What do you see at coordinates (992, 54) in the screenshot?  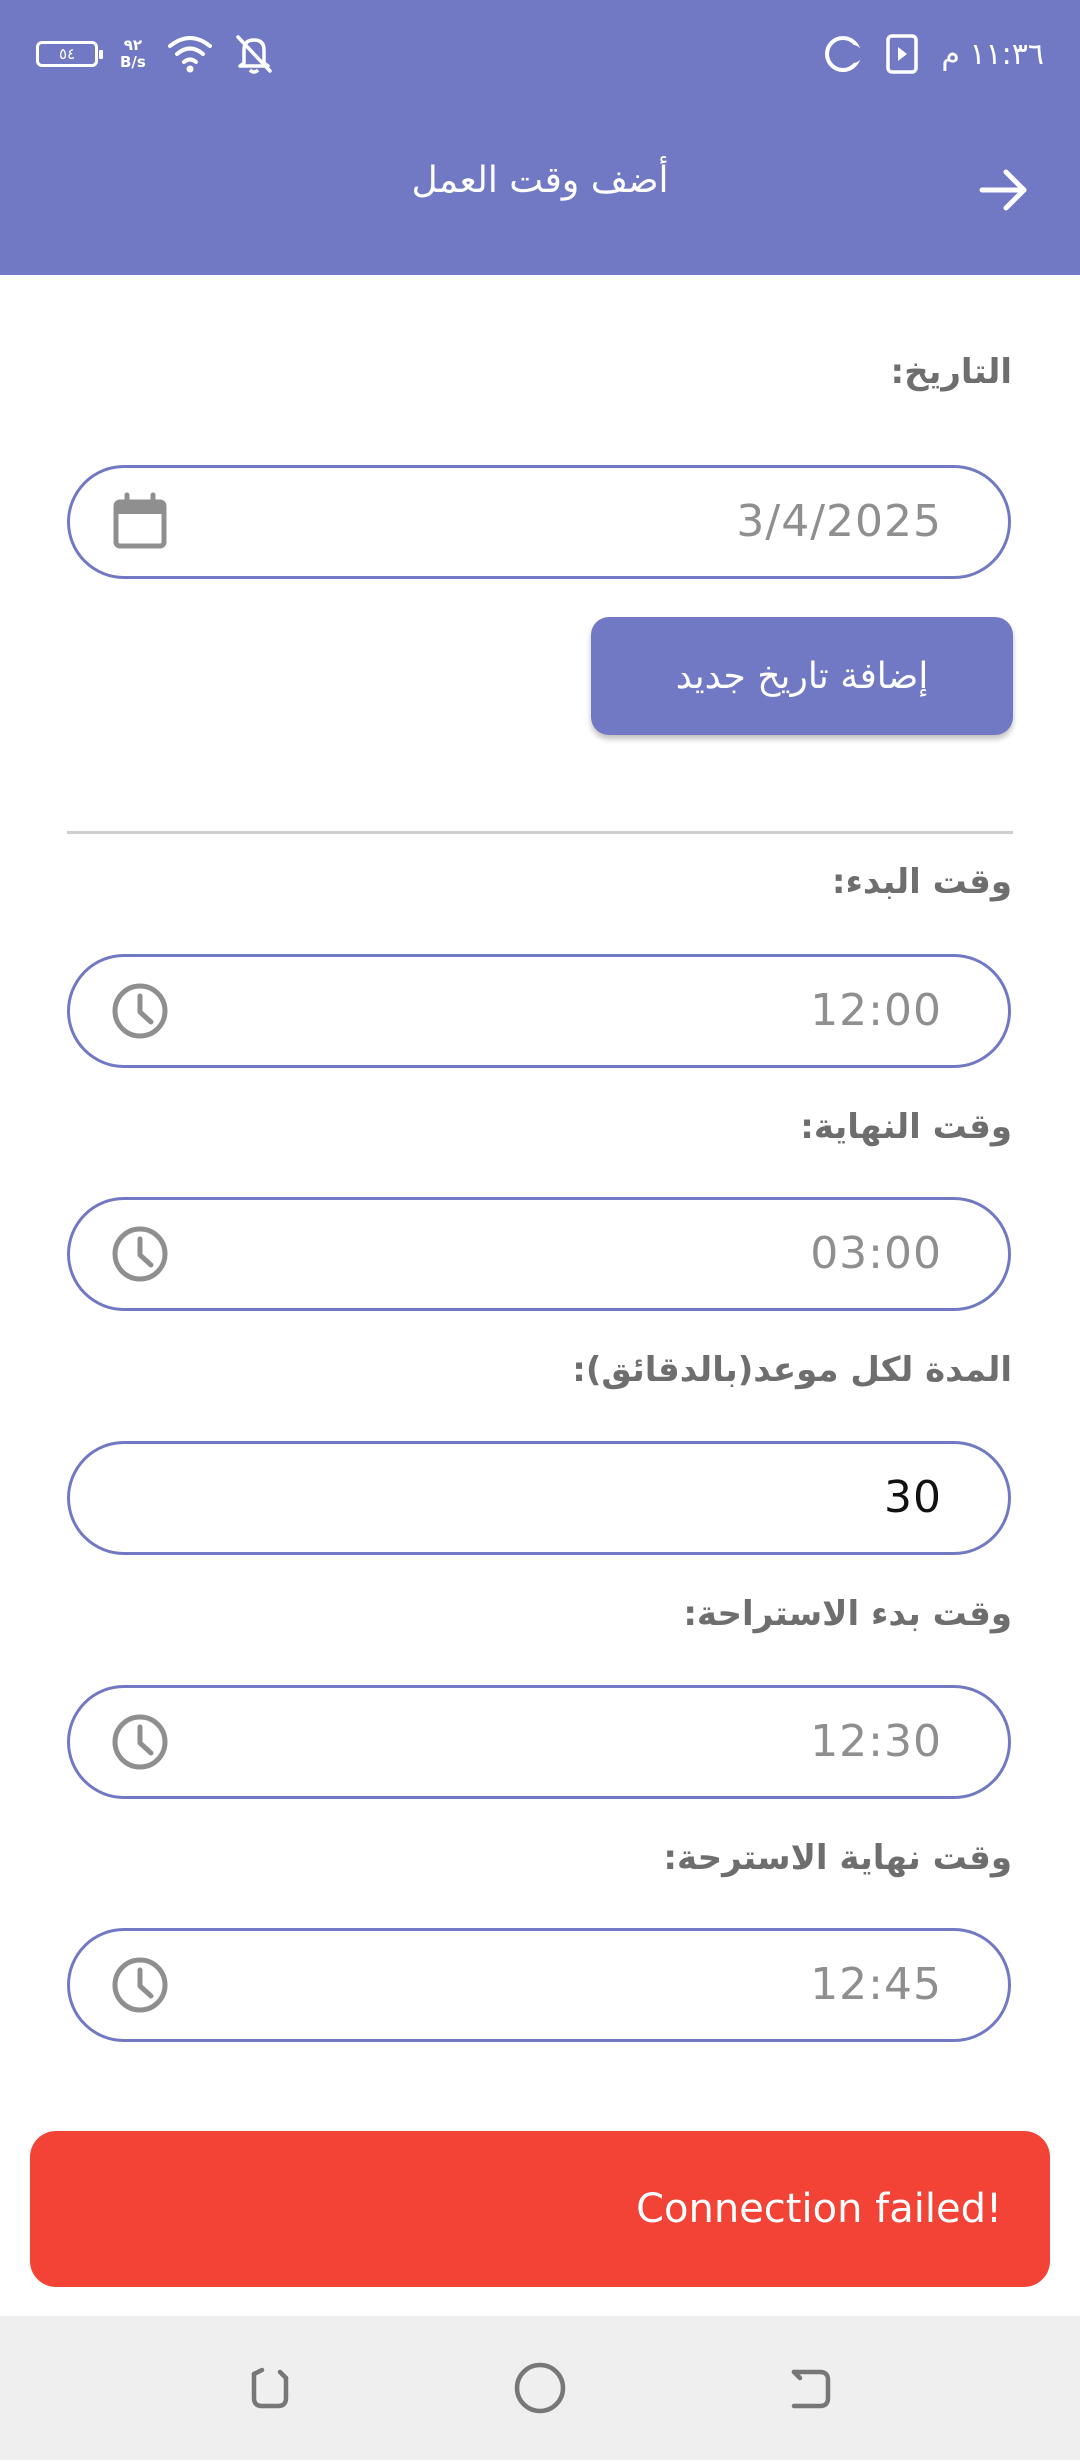 I see `status-time: ١١:٣٦ م` at bounding box center [992, 54].